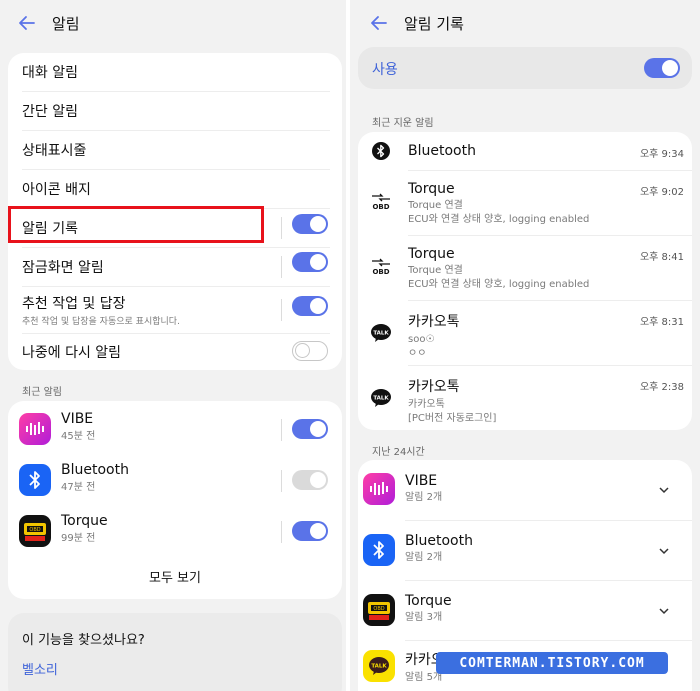  I want to click on setting-status-bar: 상태표시줄, so click(175, 150).